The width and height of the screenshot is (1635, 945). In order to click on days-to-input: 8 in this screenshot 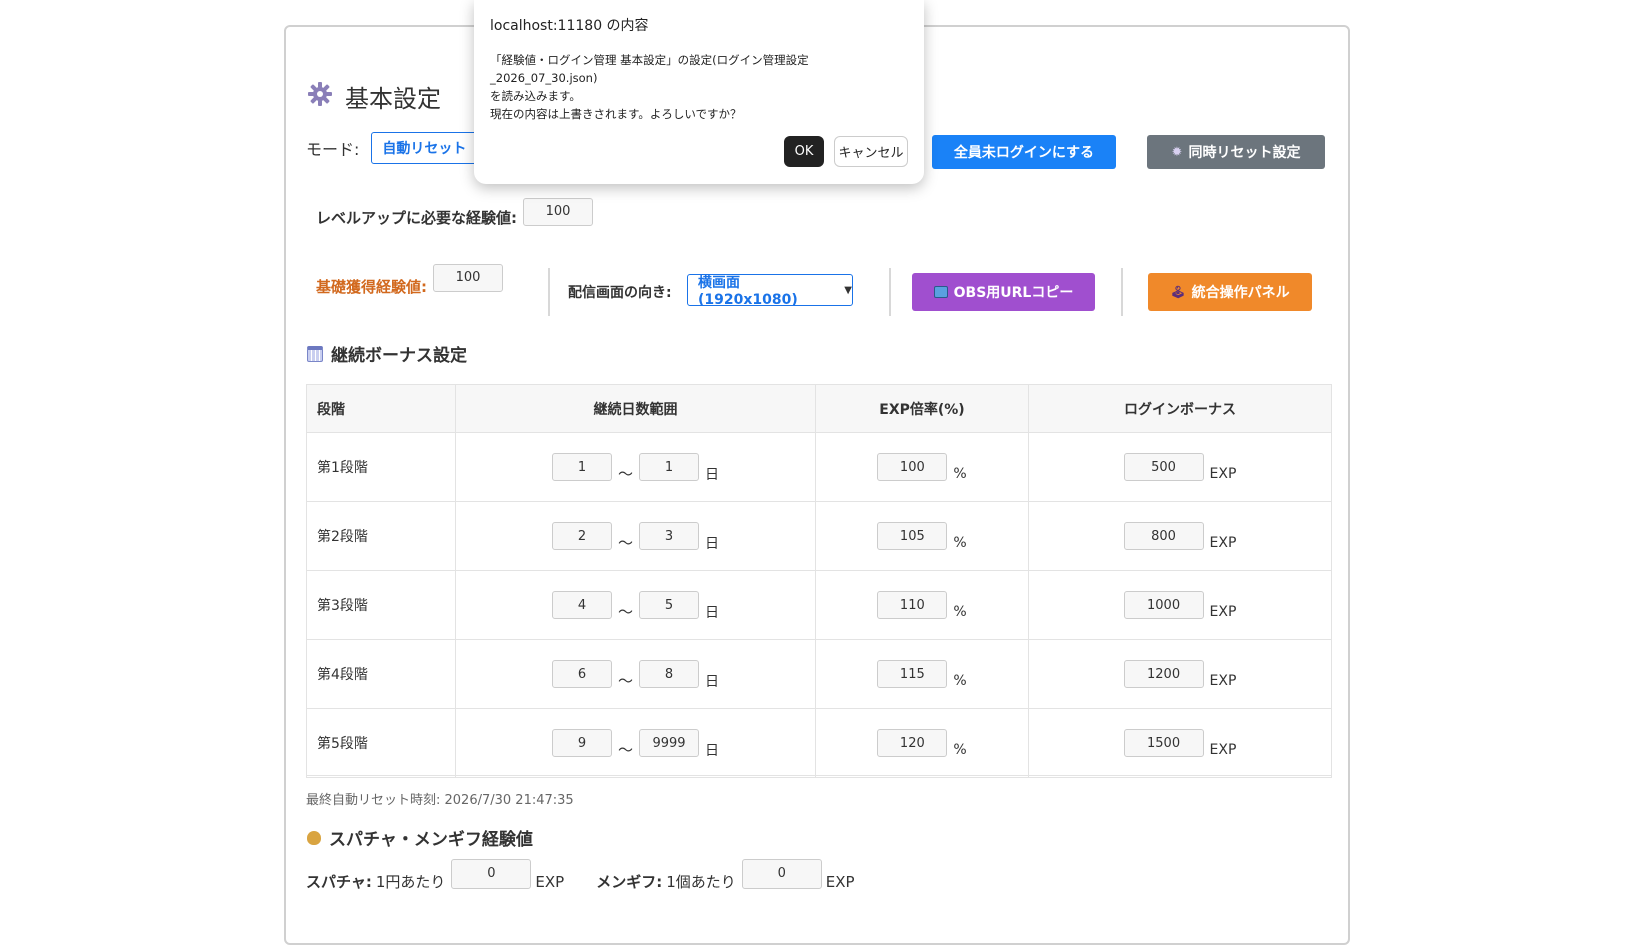, I will do `click(669, 674)`.